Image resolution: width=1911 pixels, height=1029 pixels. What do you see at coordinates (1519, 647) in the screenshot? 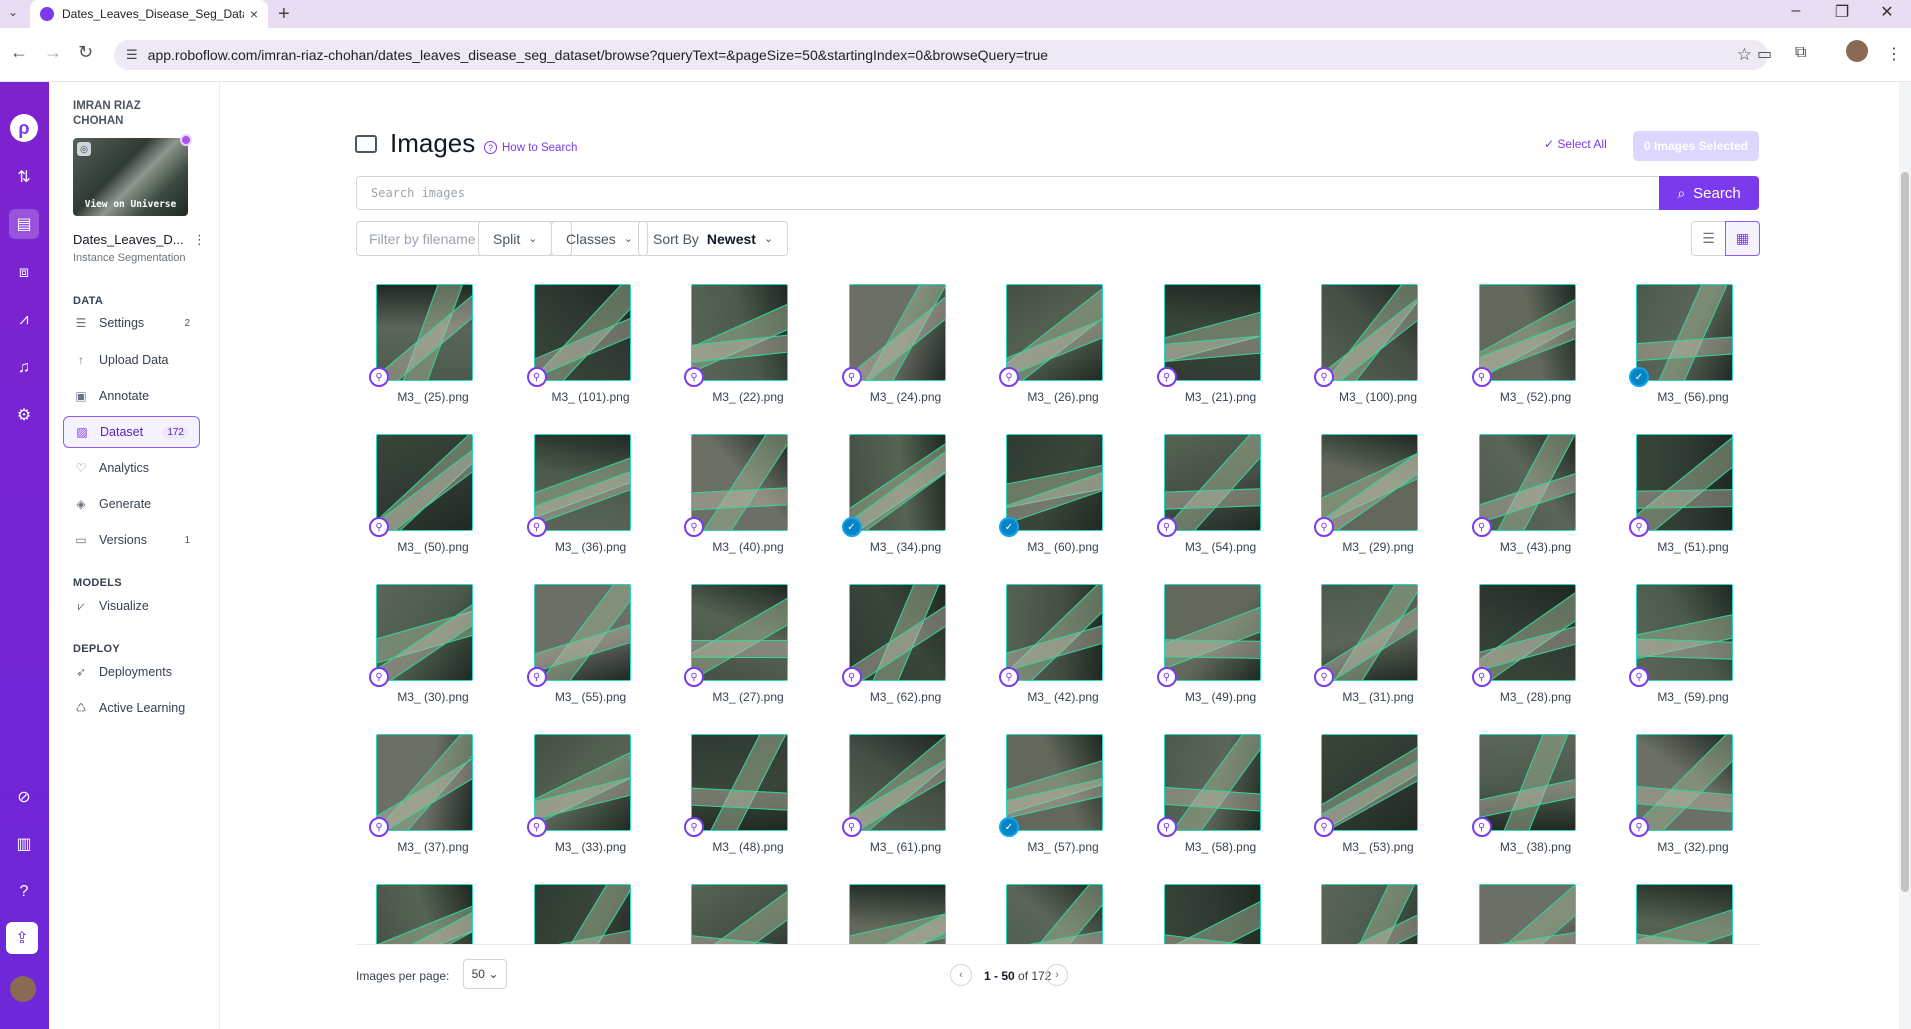
I see `image-card: ⚲ M3_ (28).png` at bounding box center [1519, 647].